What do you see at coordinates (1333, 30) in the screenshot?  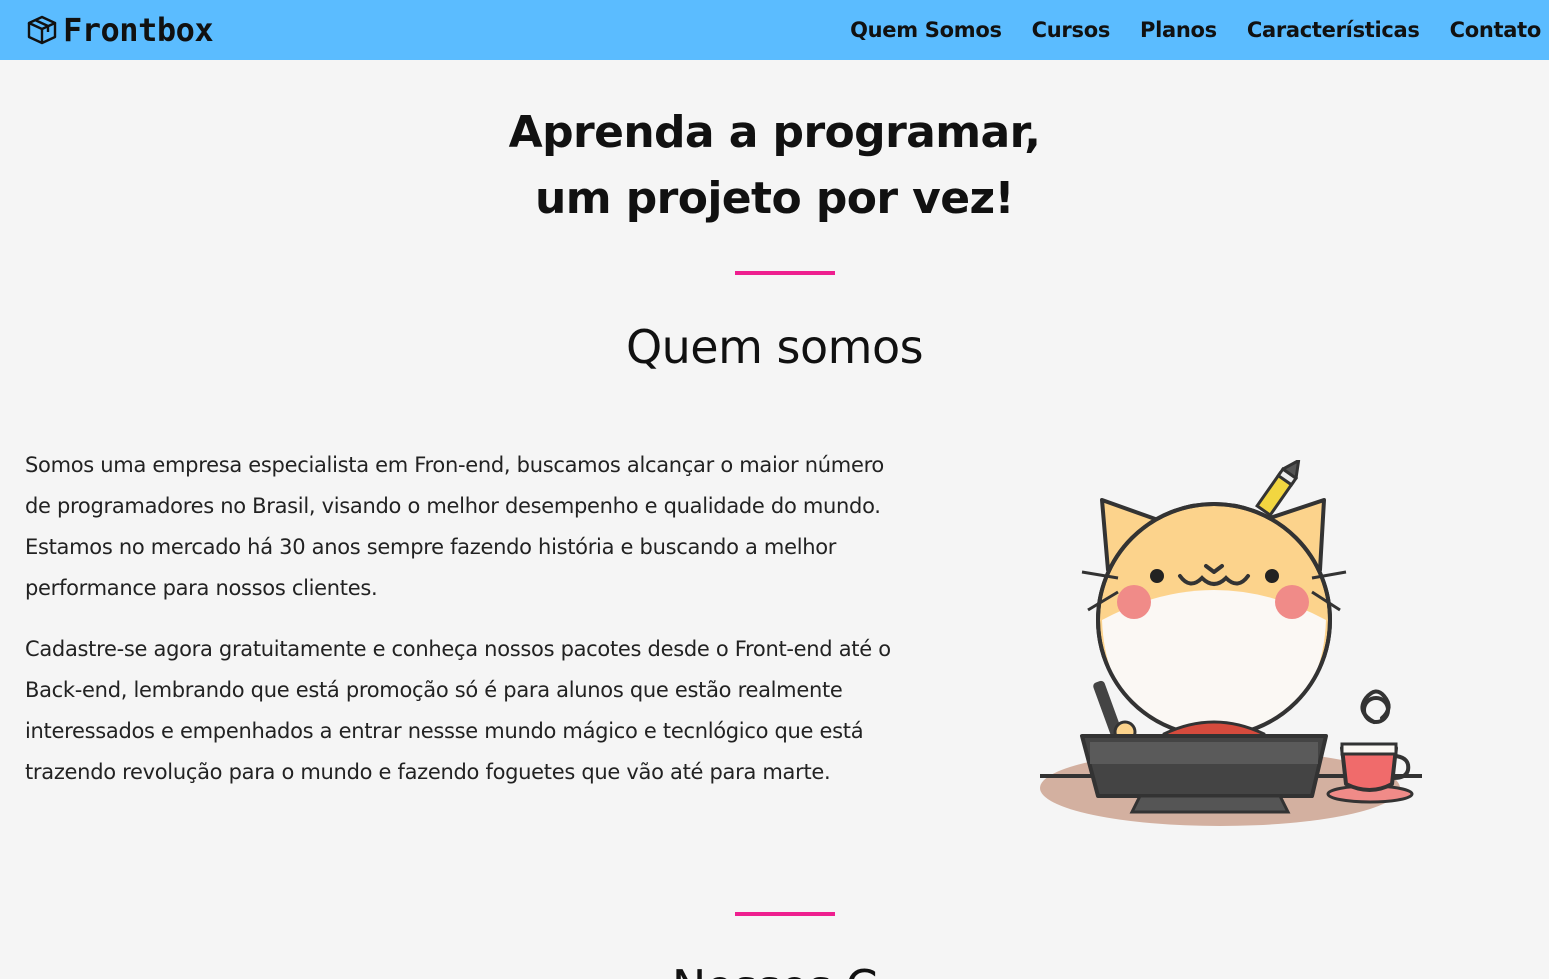 I see `nav-link-caracteristicas: Características` at bounding box center [1333, 30].